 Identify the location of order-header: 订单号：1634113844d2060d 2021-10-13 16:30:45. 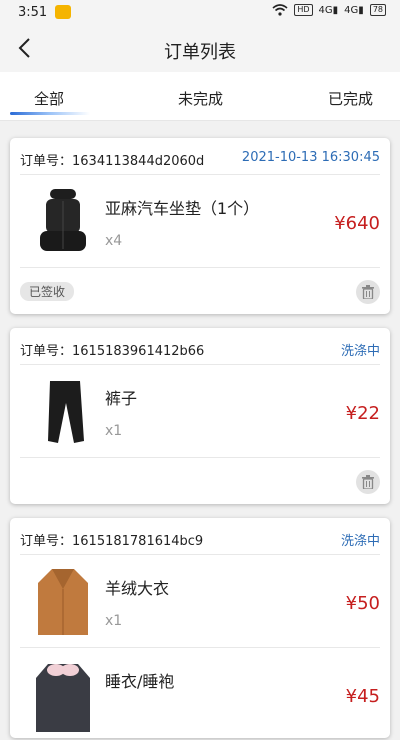
(200, 156).